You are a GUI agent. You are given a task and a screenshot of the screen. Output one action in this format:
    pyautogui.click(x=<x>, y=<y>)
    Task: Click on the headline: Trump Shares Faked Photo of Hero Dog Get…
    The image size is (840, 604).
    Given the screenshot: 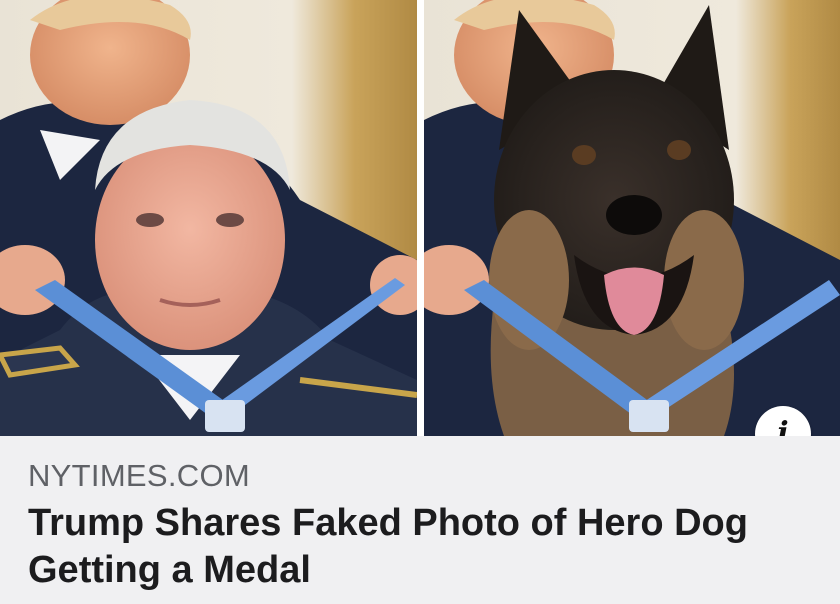 What is the action you would take?
    pyautogui.click(x=423, y=547)
    